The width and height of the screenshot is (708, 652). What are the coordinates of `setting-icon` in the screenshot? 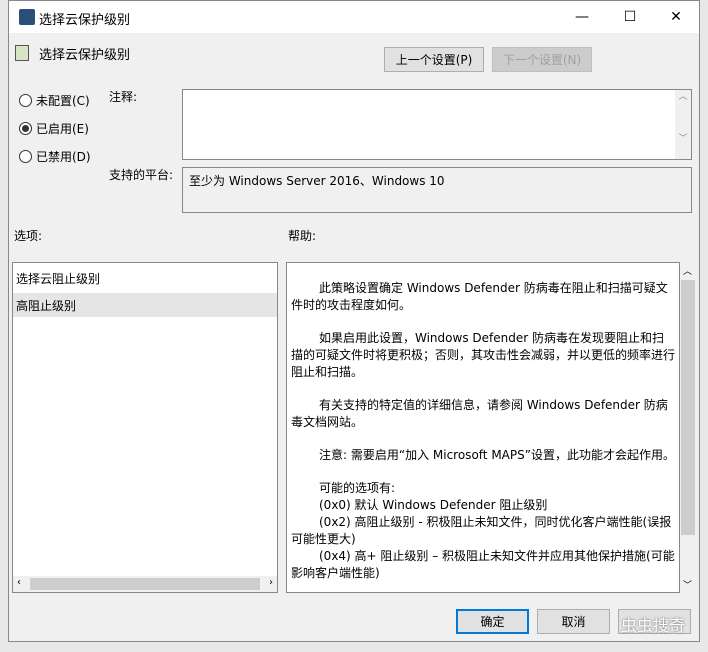 It's located at (22, 53).